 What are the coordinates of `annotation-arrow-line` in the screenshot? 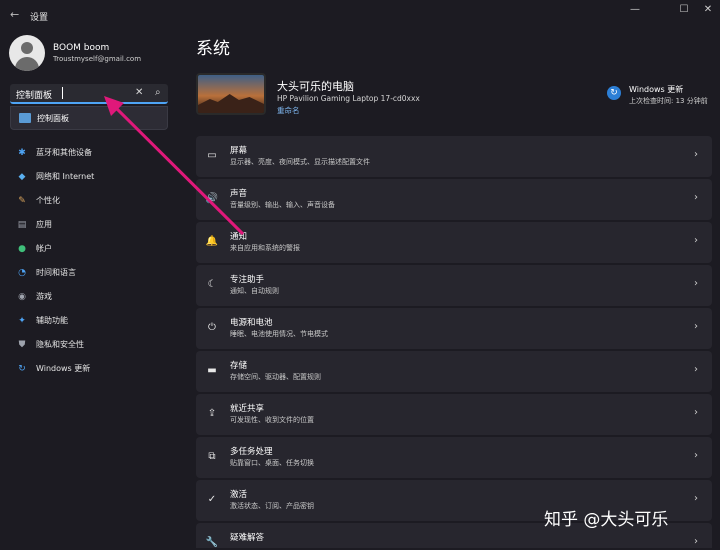 It's located at (177, 169).